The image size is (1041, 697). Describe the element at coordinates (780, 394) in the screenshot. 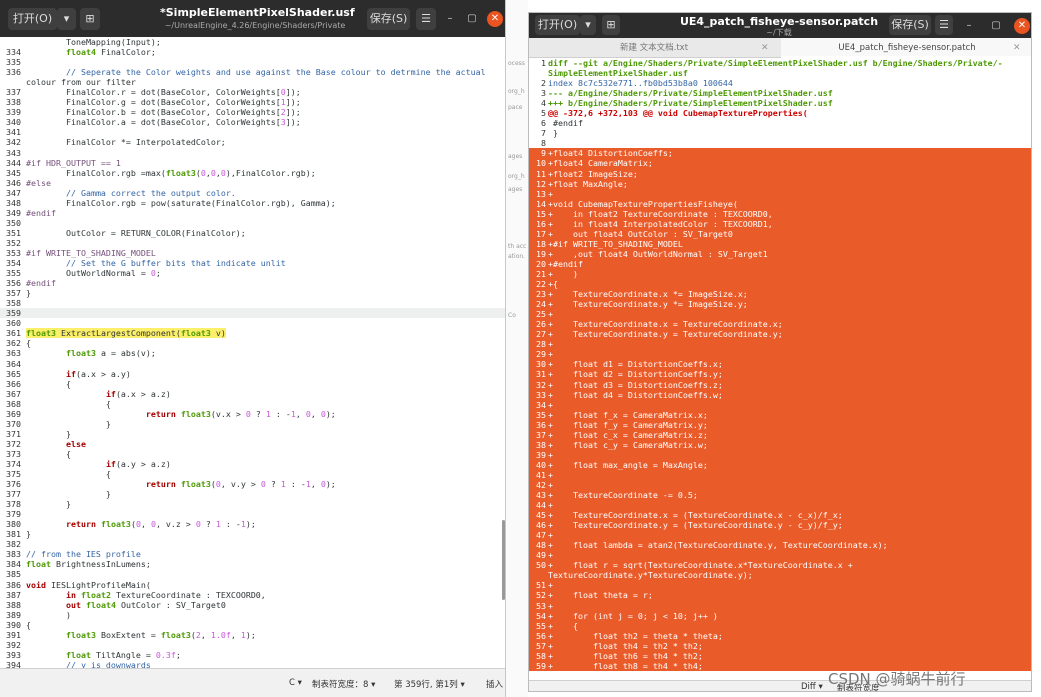

I see `diff-line: 33 + float d4 = DistortionCoeffs.w;` at that location.